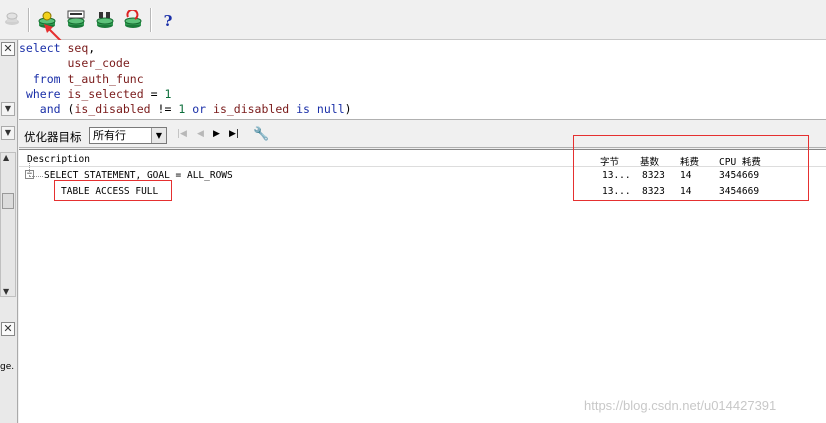 This screenshot has width=826, height=423. Describe the element at coordinates (113, 190) in the screenshot. I see `annotation-box-table-access` at that location.